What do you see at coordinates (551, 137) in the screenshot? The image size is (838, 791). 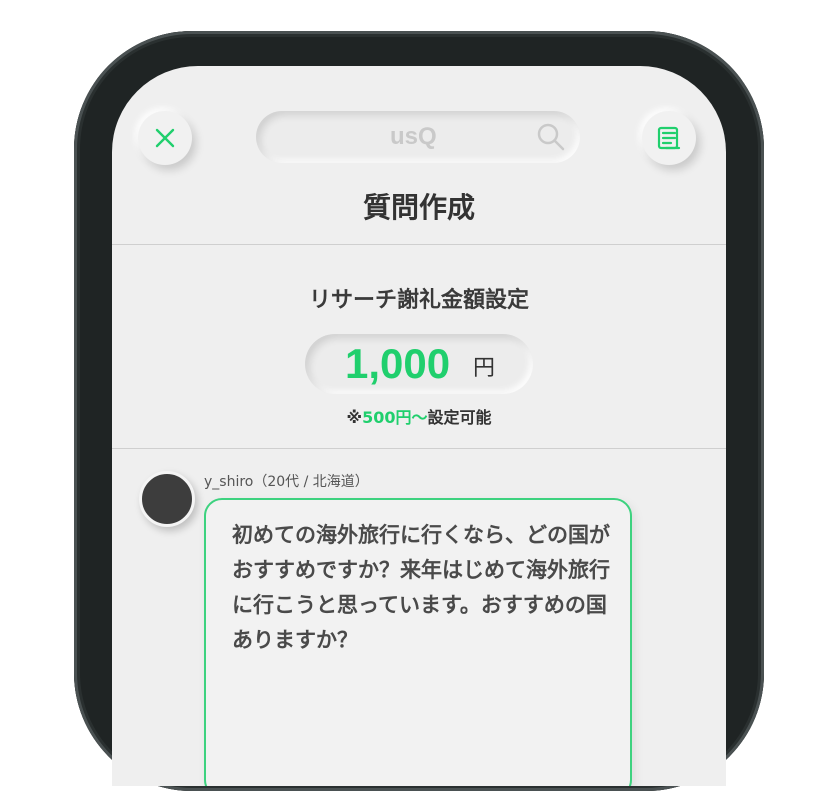 I see `search-icon` at bounding box center [551, 137].